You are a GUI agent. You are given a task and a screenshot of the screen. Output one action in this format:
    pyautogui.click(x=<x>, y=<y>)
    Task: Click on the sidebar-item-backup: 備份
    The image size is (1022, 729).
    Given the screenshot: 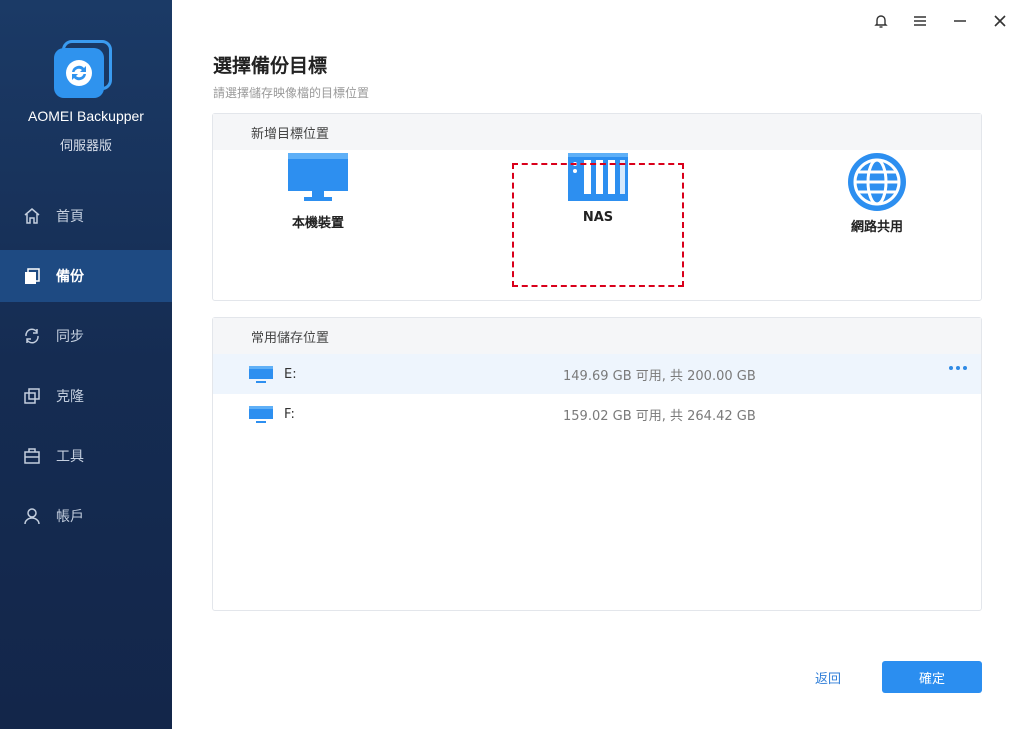 What is the action you would take?
    pyautogui.click(x=86, y=276)
    